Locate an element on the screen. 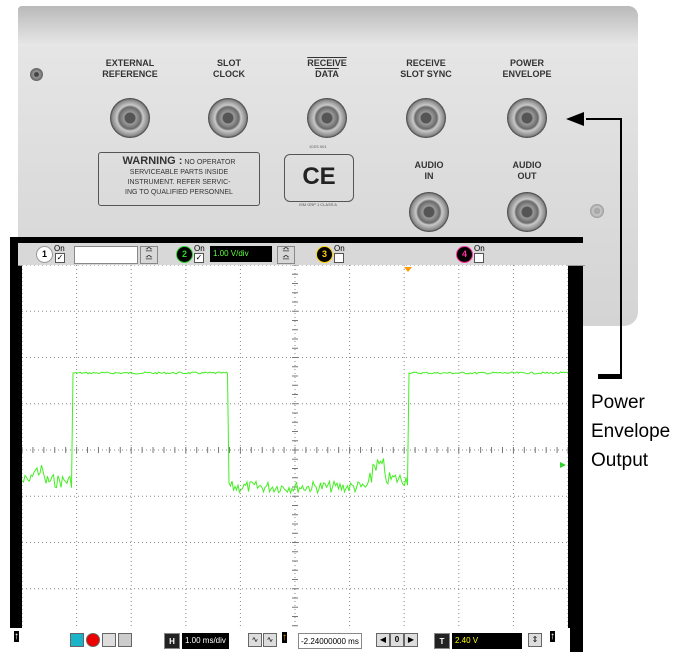 Image resolution: width=688 pixels, height=657 pixels. run-button is located at coordinates (77, 640).